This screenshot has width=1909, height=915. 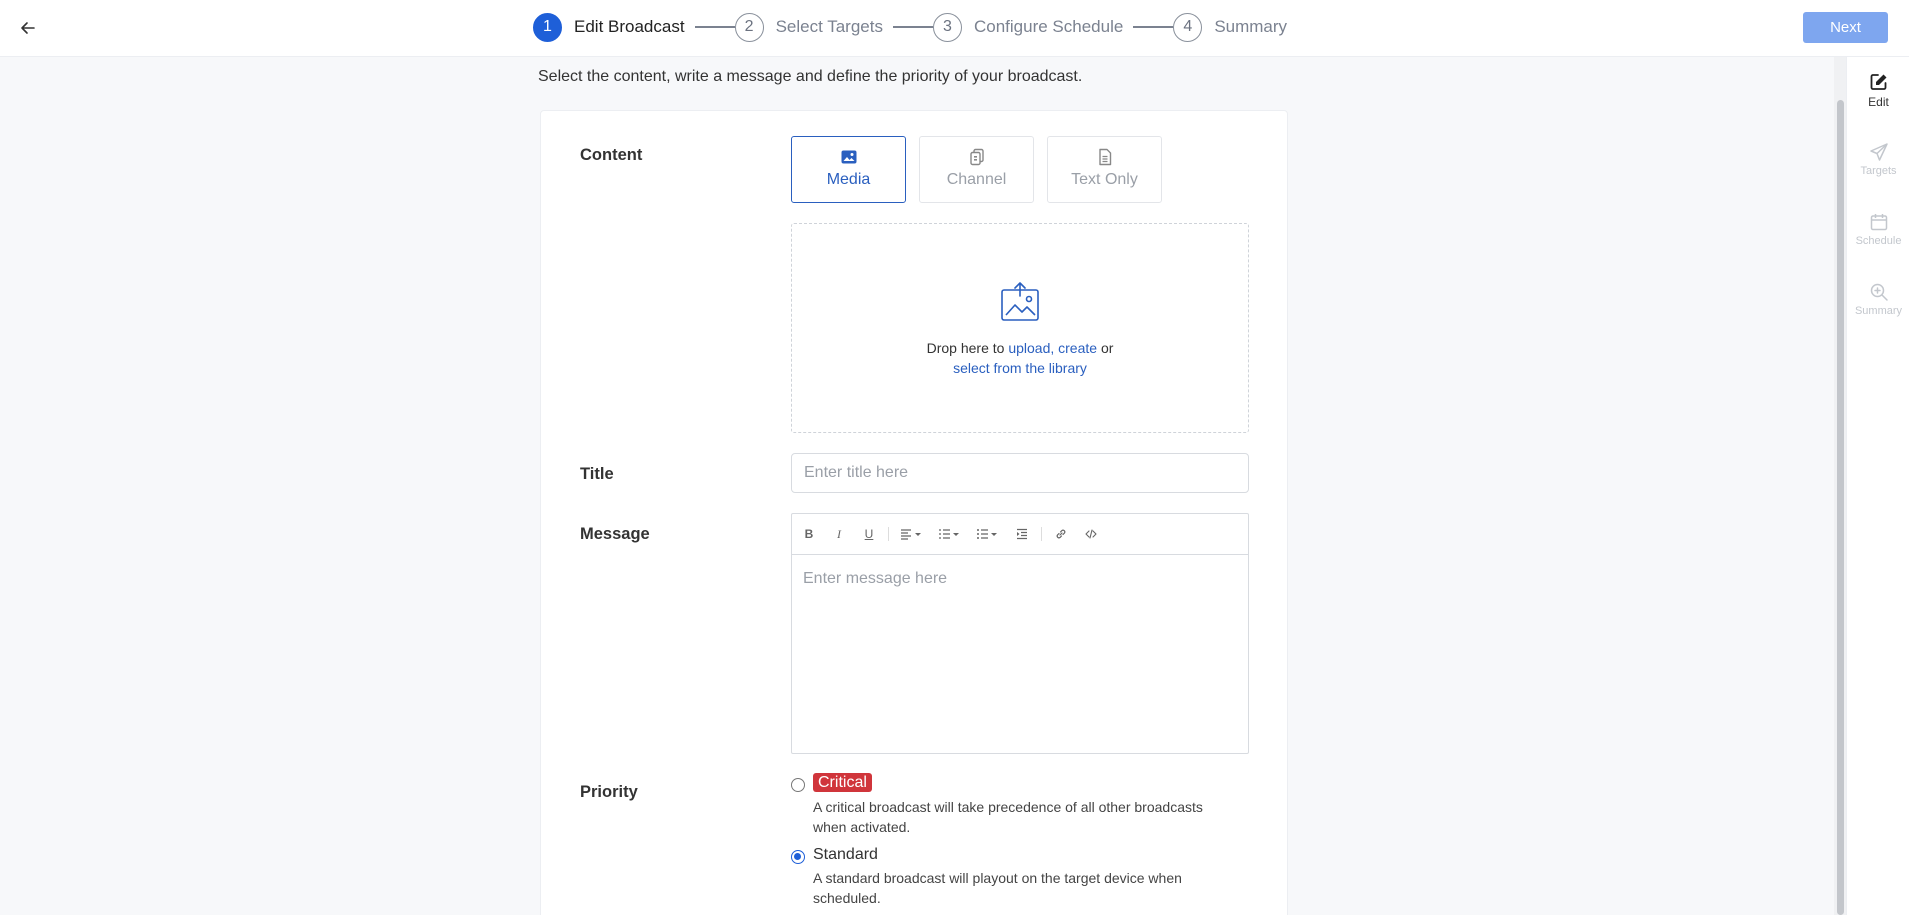 I want to click on sidenav-targets: Targets, so click(x=1878, y=159).